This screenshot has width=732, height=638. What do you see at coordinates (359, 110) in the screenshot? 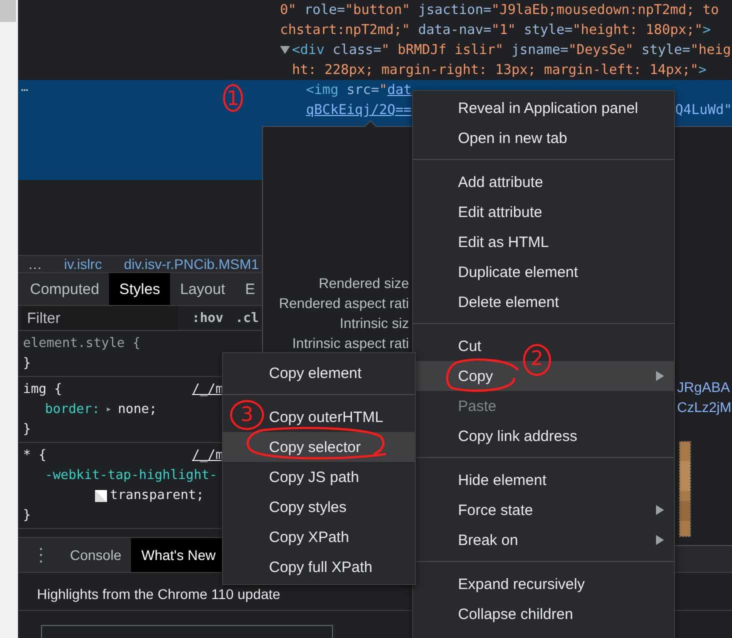
I see `data-url-link: qBCkEiqj/2Q==` at bounding box center [359, 110].